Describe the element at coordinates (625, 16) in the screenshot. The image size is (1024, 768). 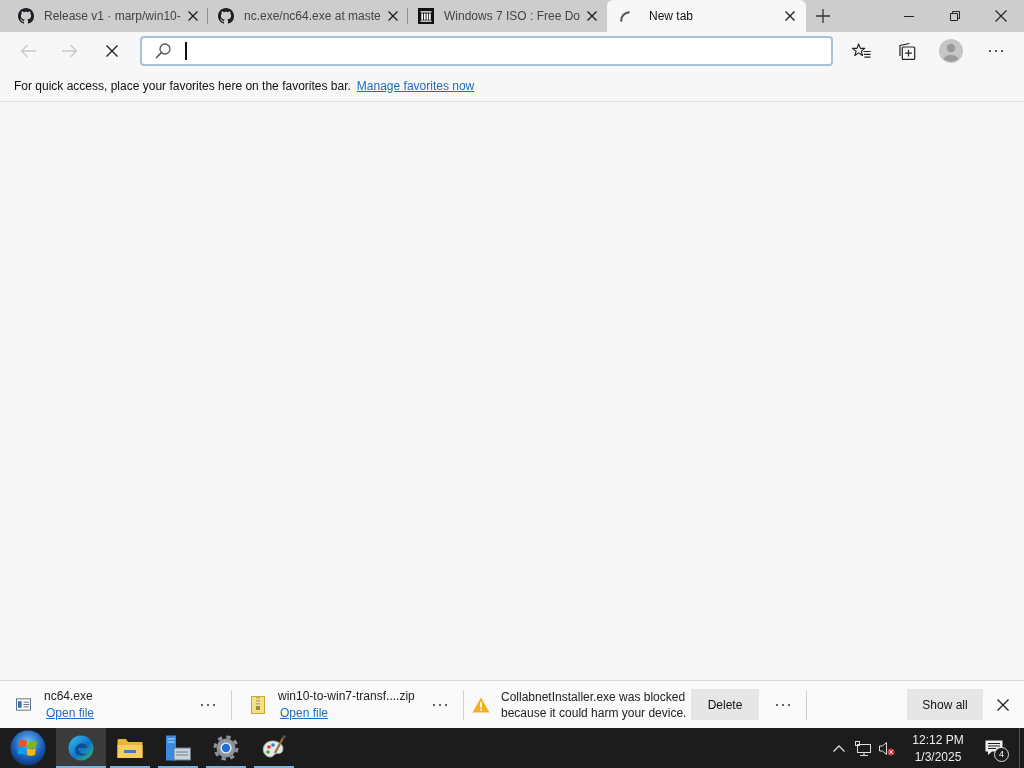
I see `spinner-icon` at that location.